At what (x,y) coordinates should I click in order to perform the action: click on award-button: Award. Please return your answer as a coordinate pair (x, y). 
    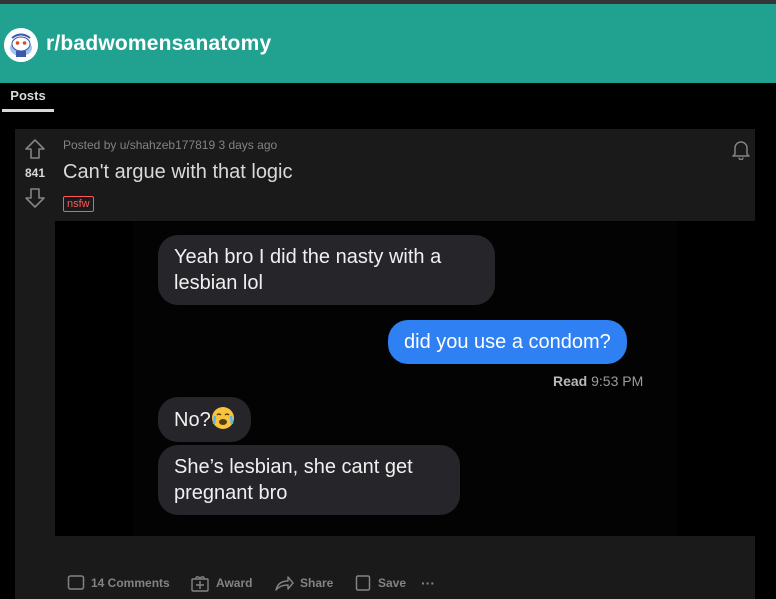
    Looking at the image, I should click on (221, 583).